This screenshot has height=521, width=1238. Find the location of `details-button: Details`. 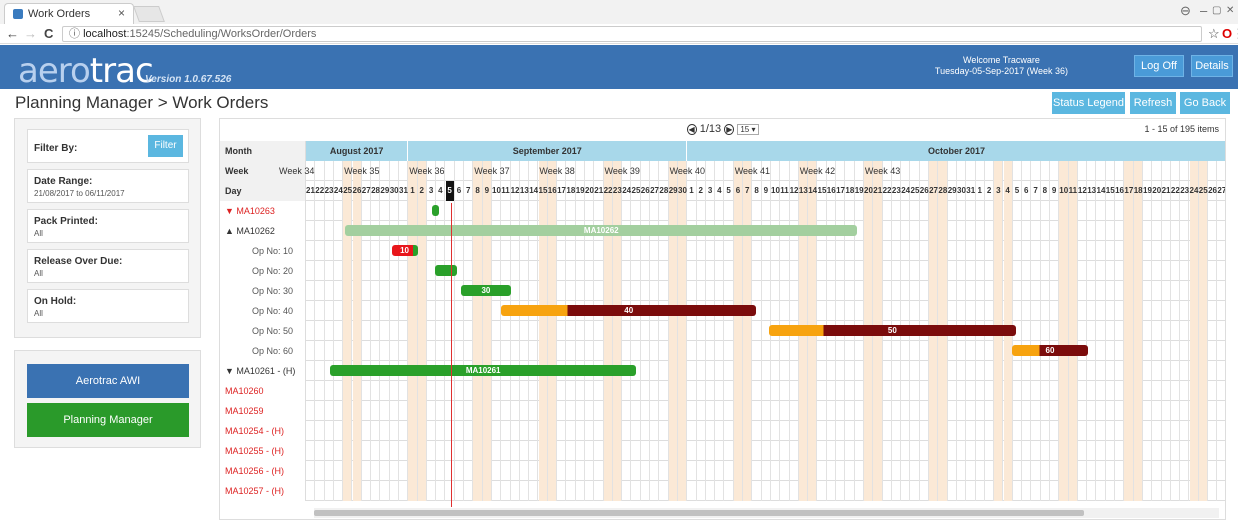

details-button: Details is located at coordinates (1212, 66).